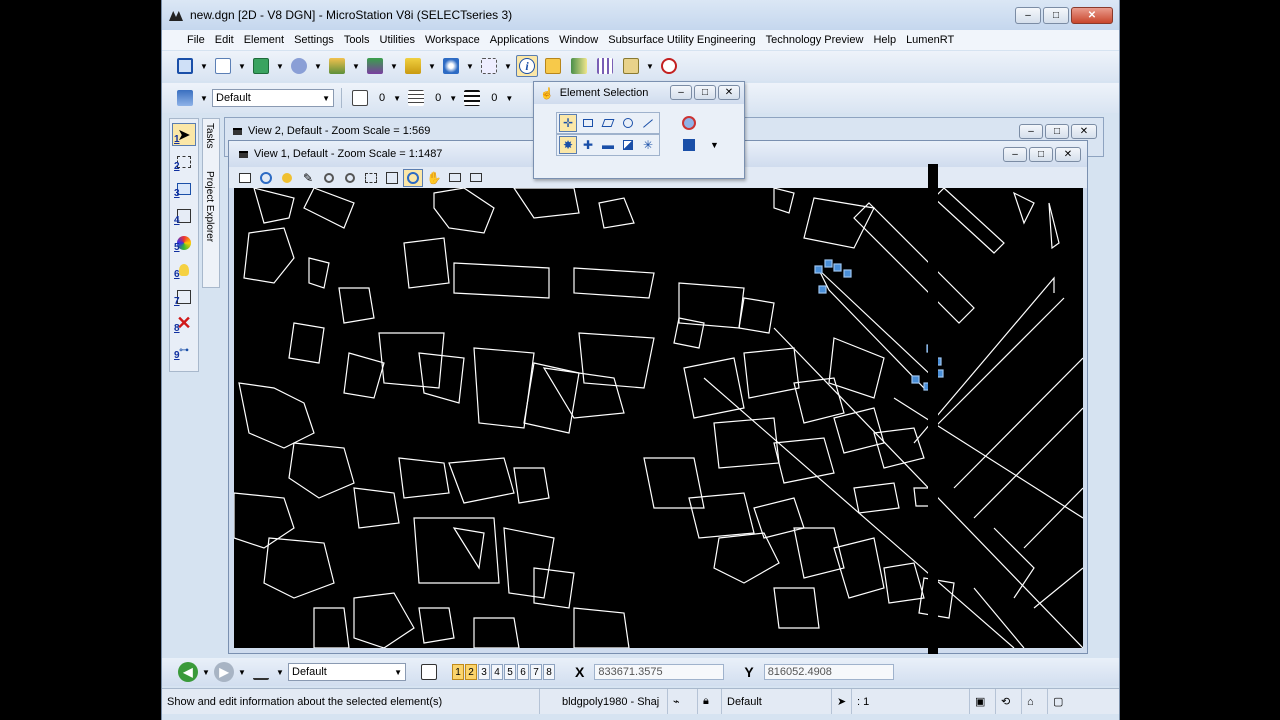  What do you see at coordinates (184, 242) in the screenshot?
I see `attributes-tool: 5` at bounding box center [184, 242].